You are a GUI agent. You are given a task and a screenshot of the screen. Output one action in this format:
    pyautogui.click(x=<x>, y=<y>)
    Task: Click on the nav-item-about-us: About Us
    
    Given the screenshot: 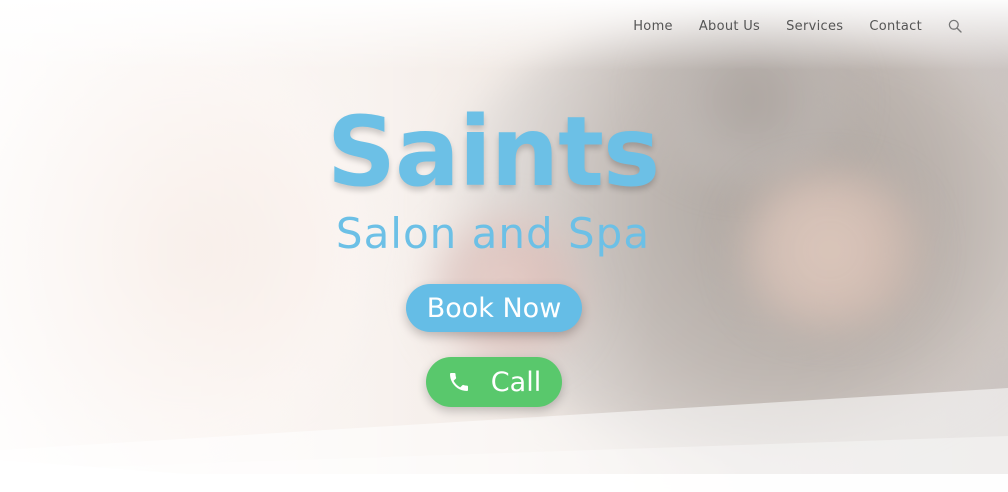 What is the action you would take?
    pyautogui.click(x=729, y=26)
    